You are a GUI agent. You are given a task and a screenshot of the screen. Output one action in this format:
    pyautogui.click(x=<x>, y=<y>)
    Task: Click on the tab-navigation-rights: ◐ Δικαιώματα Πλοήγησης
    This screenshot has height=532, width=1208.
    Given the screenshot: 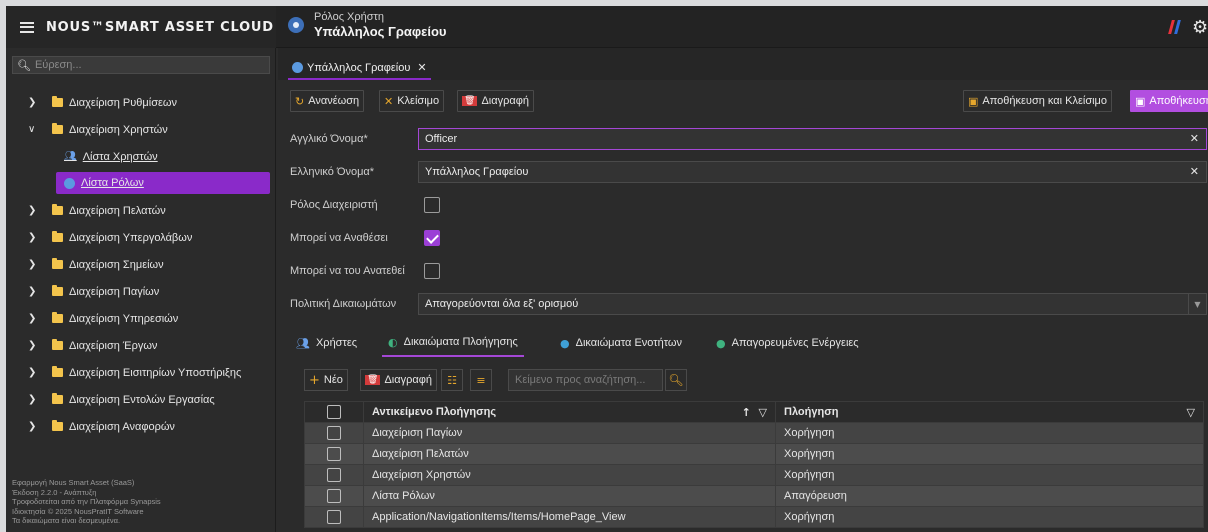 What is the action you would take?
    pyautogui.click(x=453, y=343)
    